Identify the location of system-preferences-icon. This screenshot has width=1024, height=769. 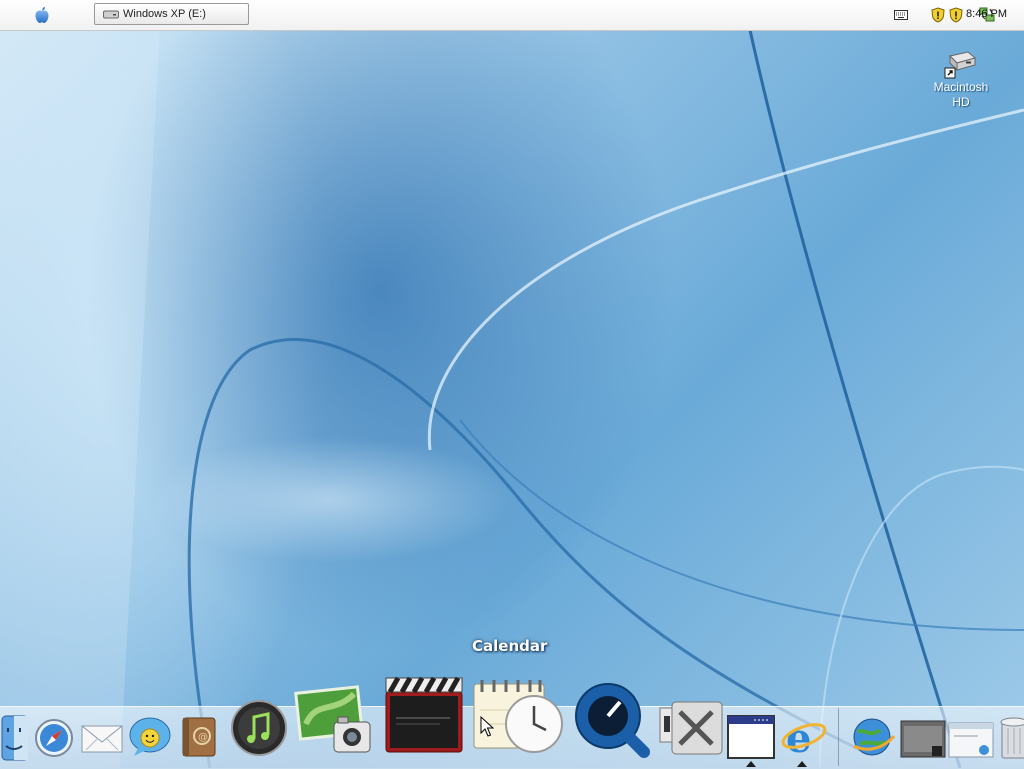
(691, 727).